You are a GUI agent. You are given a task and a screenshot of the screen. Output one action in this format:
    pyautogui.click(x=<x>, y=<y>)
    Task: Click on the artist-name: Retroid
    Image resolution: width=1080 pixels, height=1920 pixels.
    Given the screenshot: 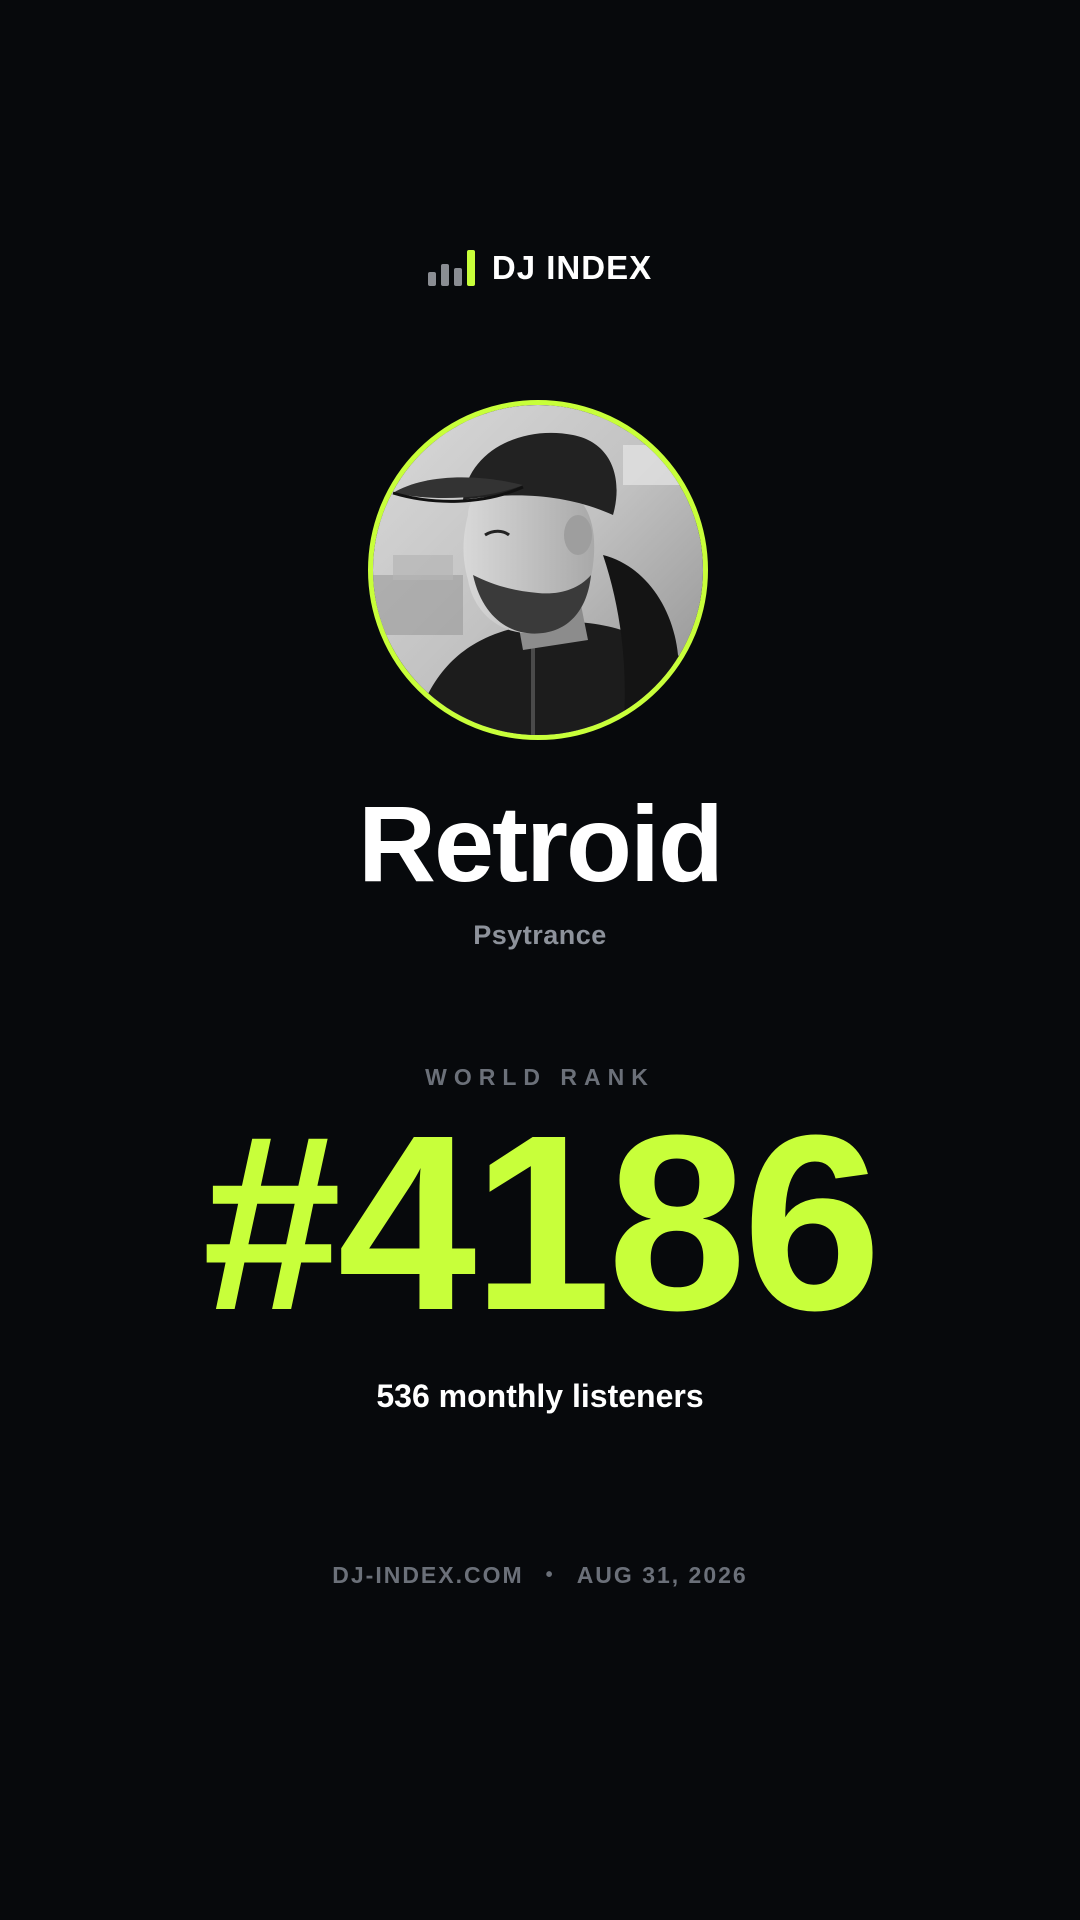 What is the action you would take?
    pyautogui.click(x=541, y=843)
    